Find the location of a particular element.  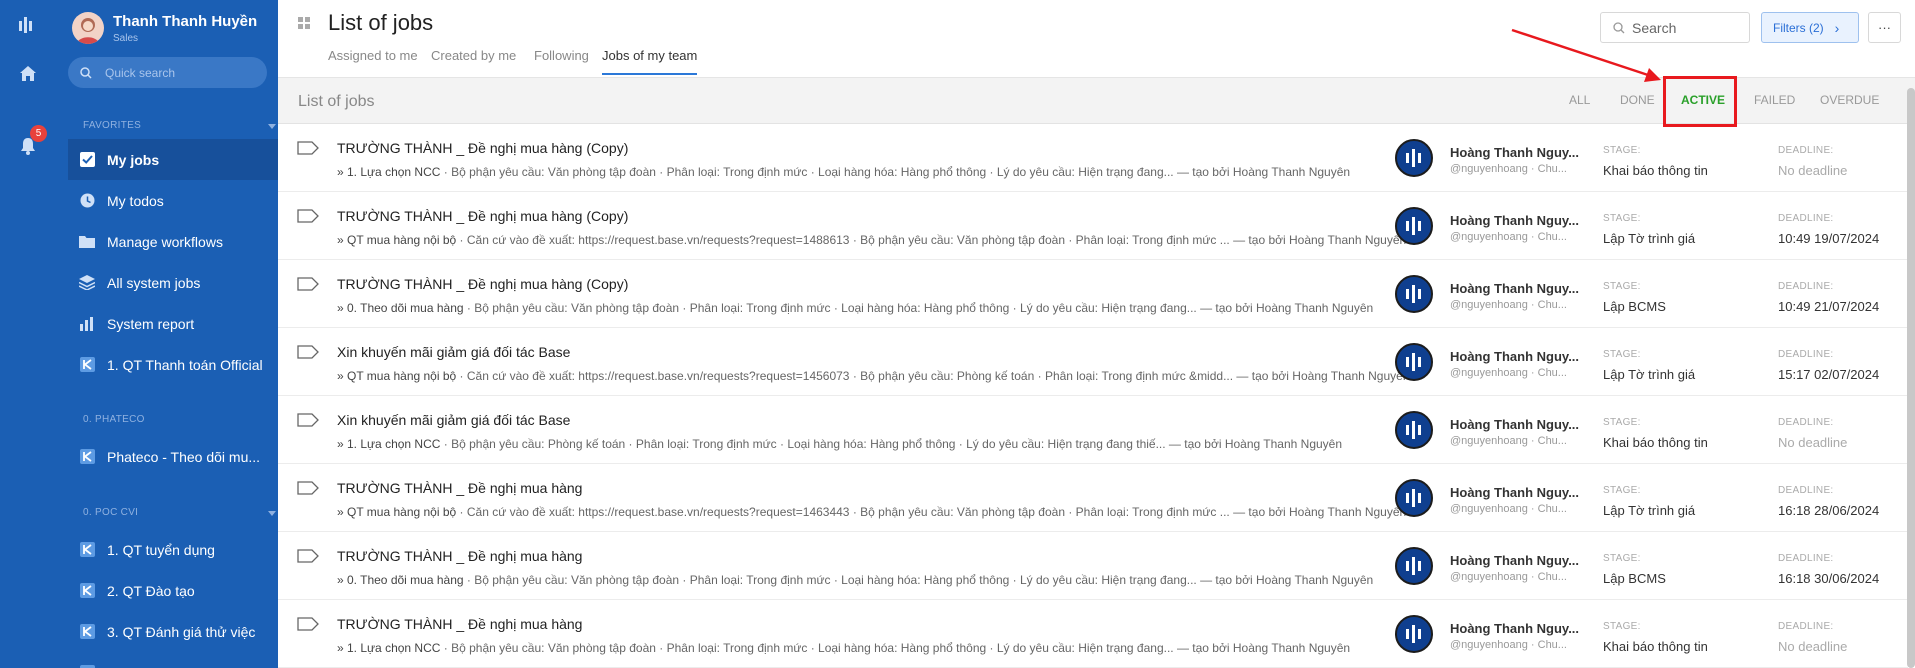

tab-created-by-me: Created by me is located at coordinates (473, 60).